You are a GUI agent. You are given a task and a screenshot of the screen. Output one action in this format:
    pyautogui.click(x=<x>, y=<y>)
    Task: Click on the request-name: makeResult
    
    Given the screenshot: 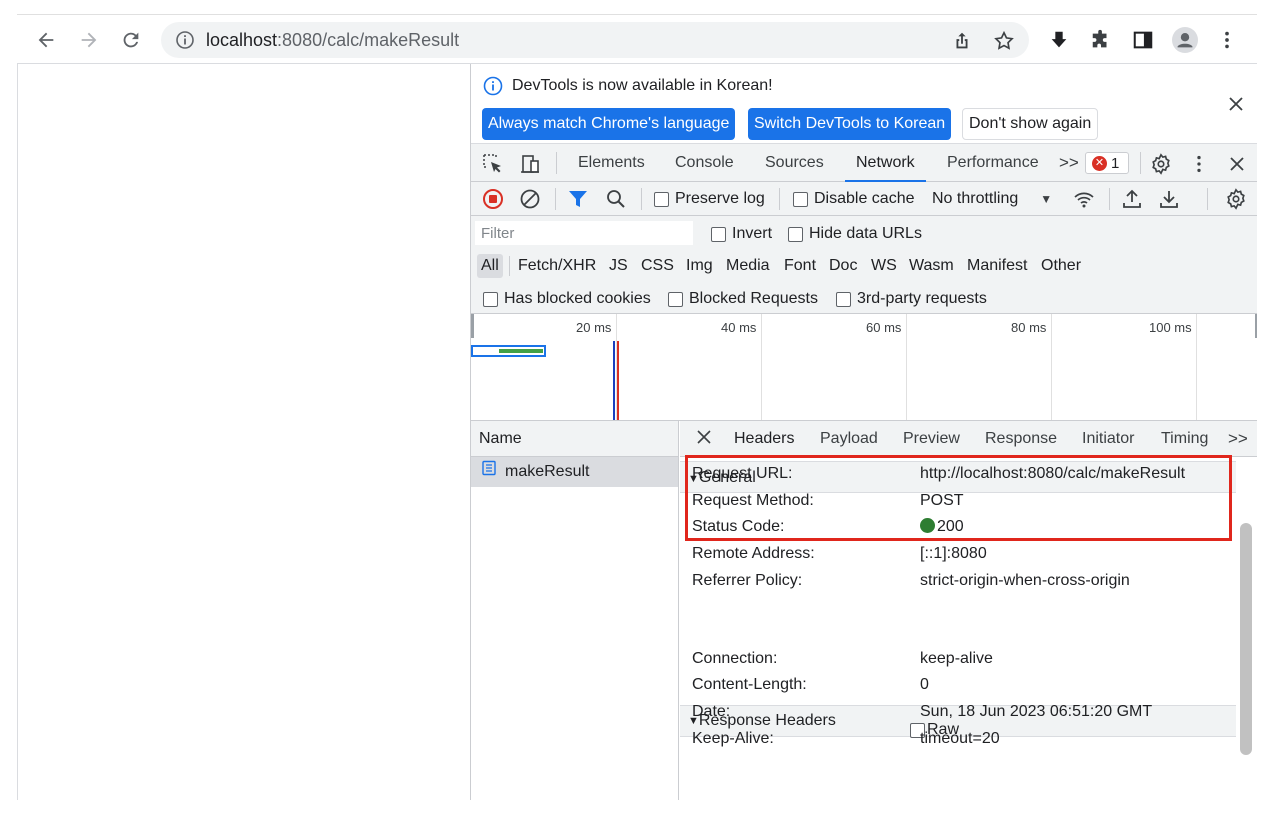 What is the action you would take?
    pyautogui.click(x=547, y=471)
    